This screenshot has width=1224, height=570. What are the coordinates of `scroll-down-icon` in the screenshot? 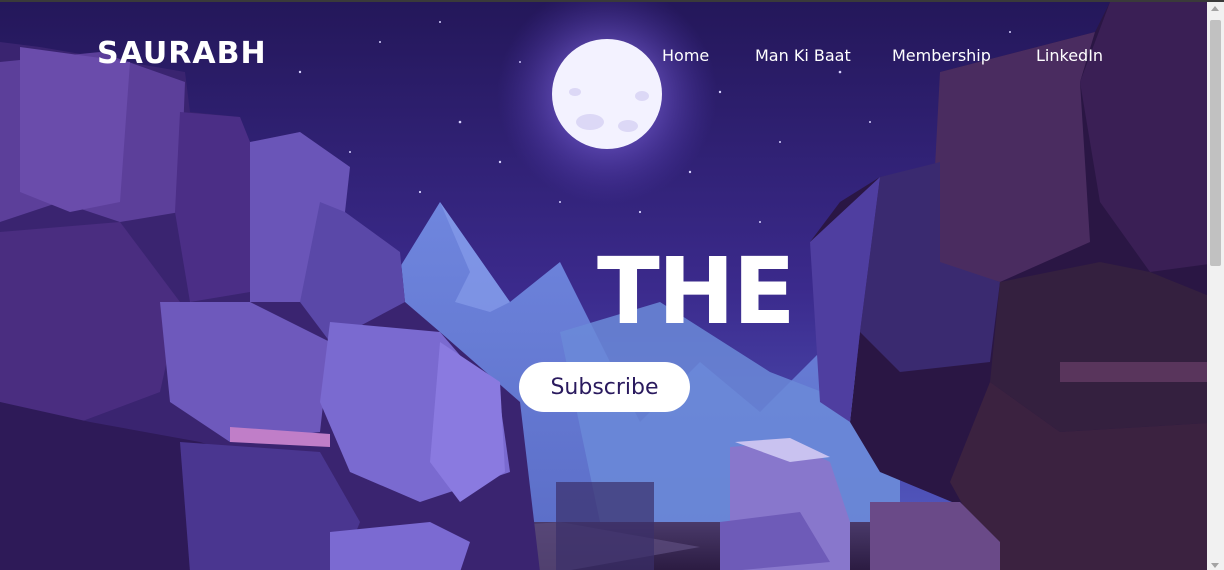 It's located at (1215, 565).